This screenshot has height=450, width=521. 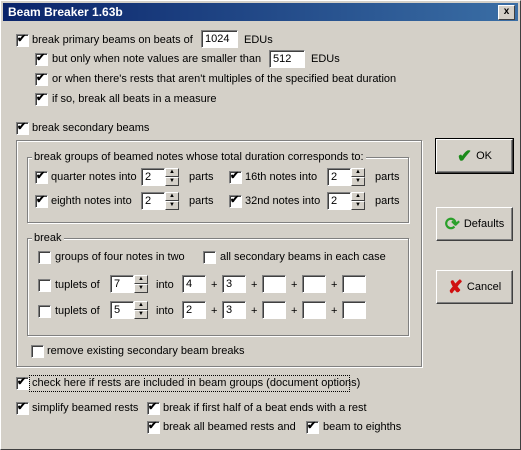 I want to click on tuplets2-checkbox, so click(x=44, y=311).